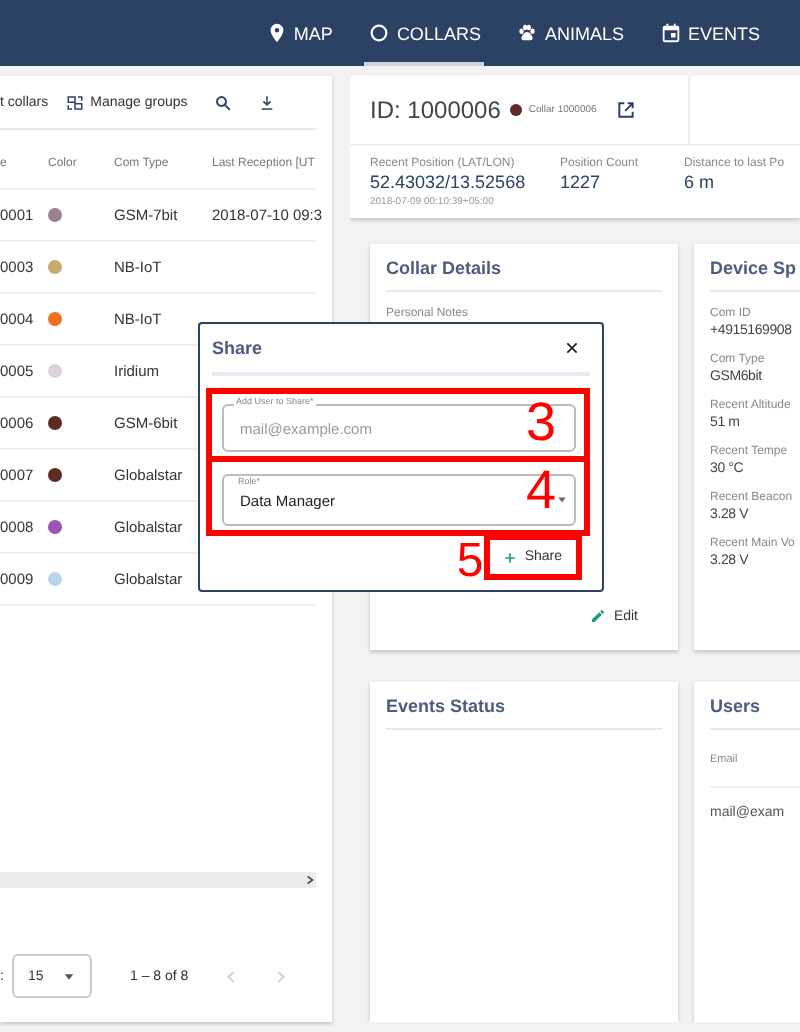 This screenshot has width=800, height=1032. What do you see at coordinates (435, 110) in the screenshot?
I see `collar-id: ID: 1000006` at bounding box center [435, 110].